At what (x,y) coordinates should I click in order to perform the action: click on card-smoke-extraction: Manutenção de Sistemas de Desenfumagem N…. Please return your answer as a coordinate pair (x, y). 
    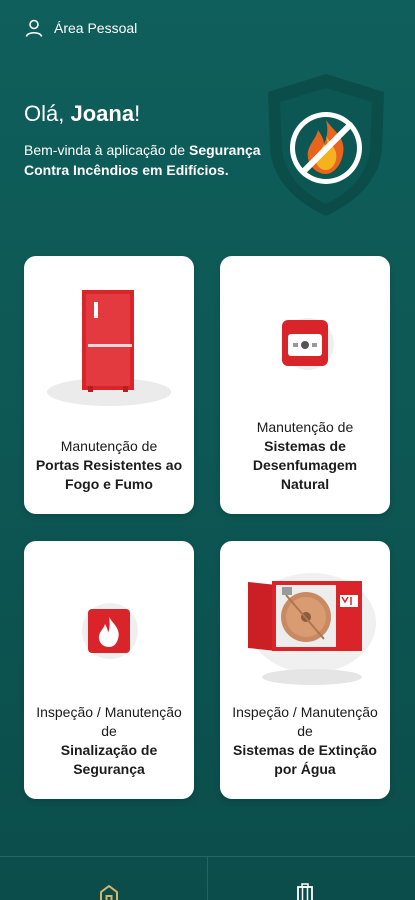
    Looking at the image, I should click on (305, 385).